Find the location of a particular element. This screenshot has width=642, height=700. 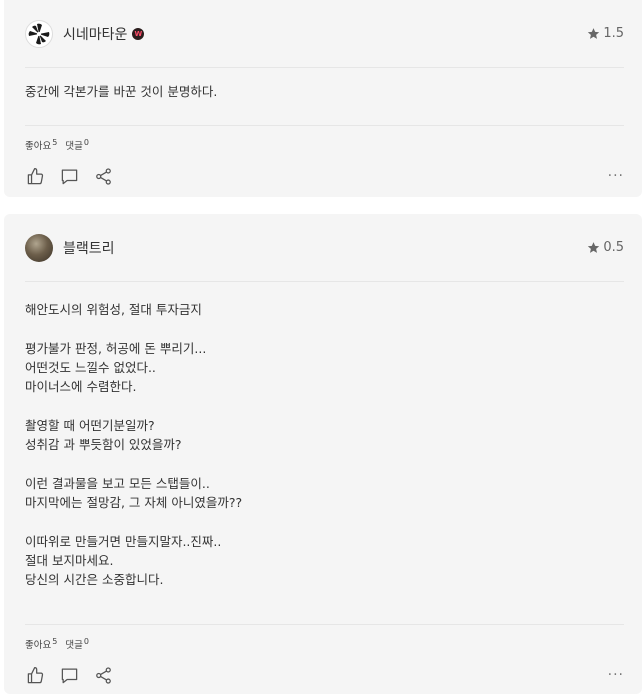

rating: 0.5 is located at coordinates (605, 247).